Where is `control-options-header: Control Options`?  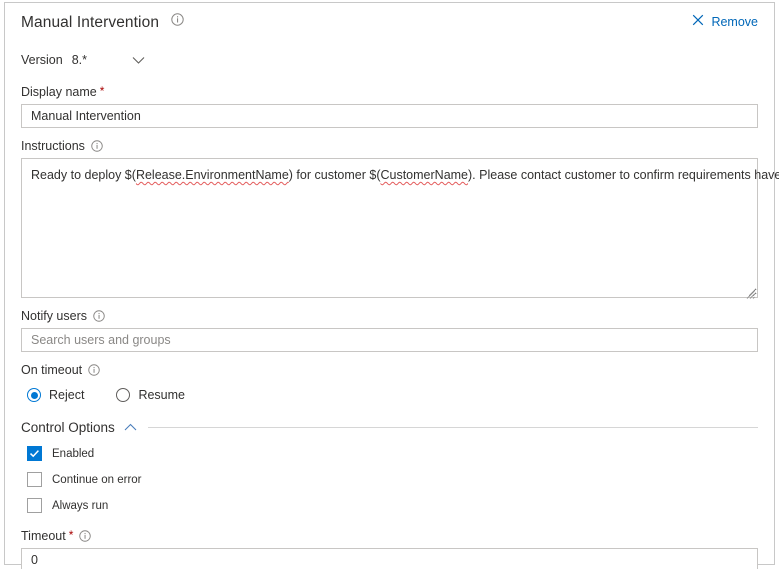
control-options-header: Control Options is located at coordinates (389, 427).